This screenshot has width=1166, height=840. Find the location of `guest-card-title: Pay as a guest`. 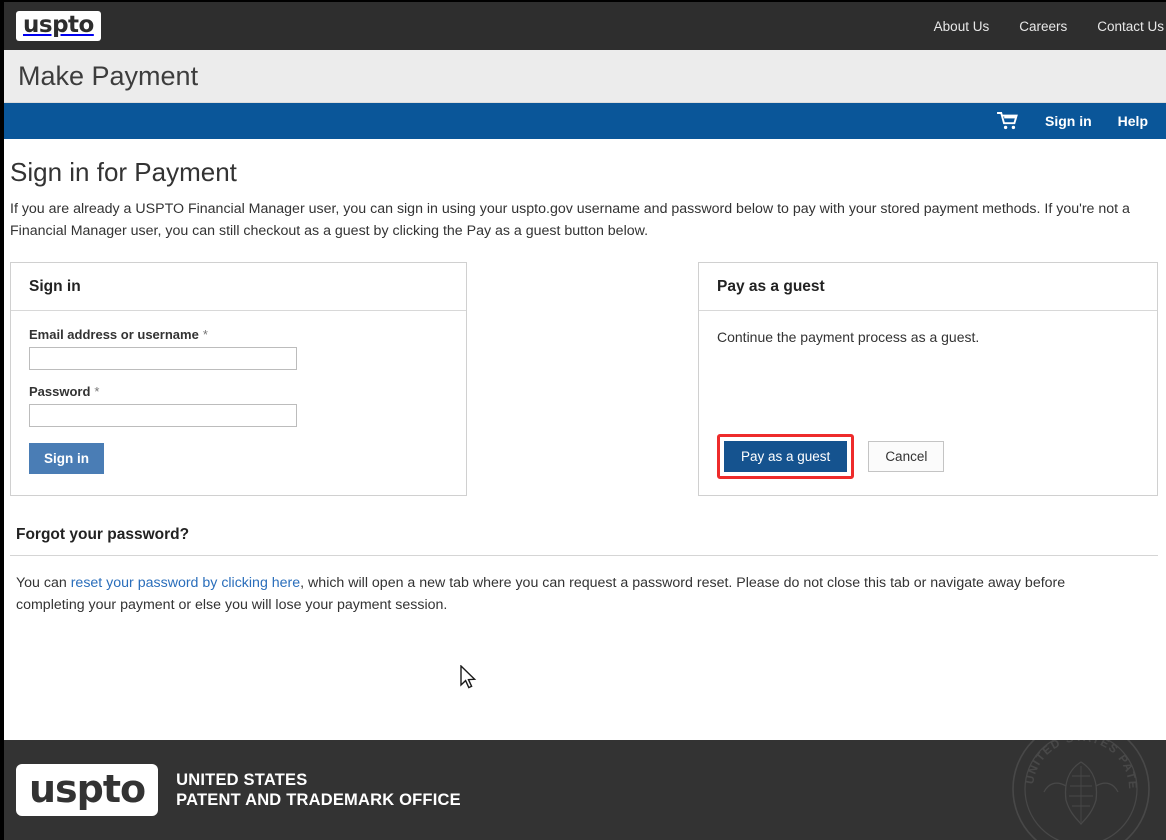

guest-card-title: Pay as a guest is located at coordinates (928, 287).